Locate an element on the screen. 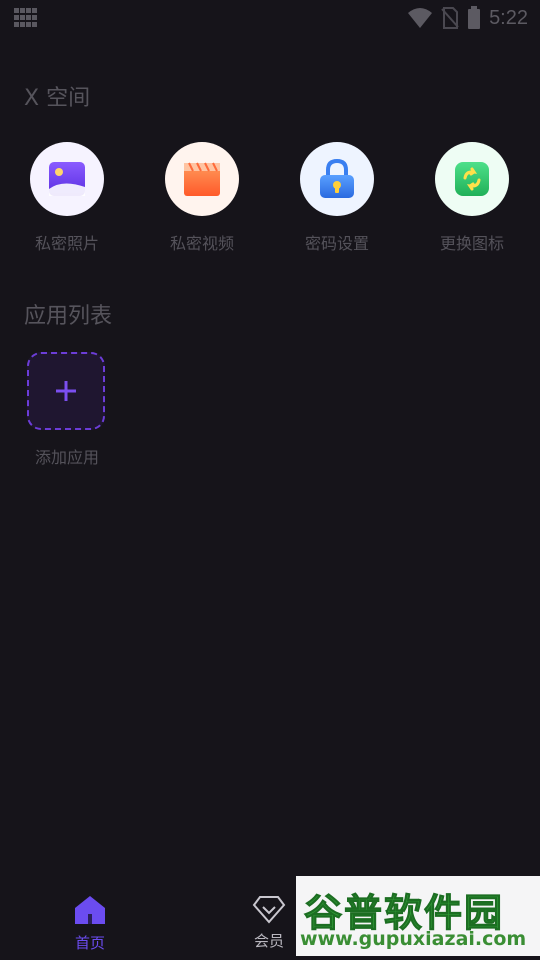  nav-item-vip: 会员 is located at coordinates (269, 922).